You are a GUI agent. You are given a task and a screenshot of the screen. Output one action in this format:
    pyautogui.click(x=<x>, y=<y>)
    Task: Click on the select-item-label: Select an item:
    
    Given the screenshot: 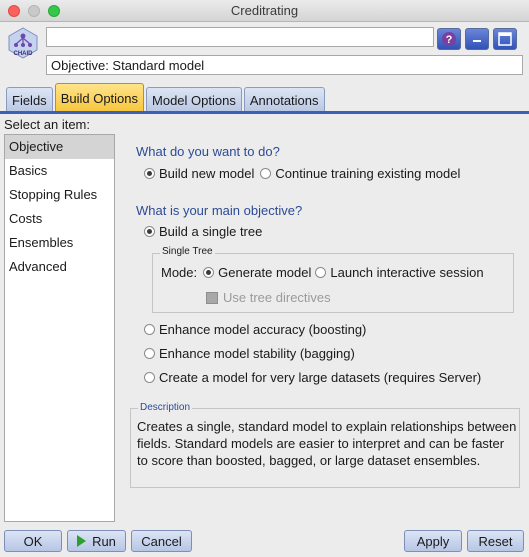 What is the action you would take?
    pyautogui.click(x=47, y=124)
    